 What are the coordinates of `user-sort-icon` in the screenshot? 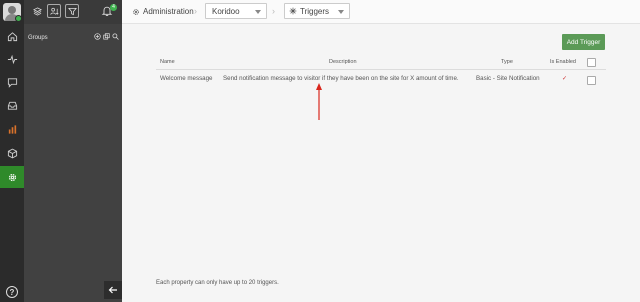 It's located at (54, 11).